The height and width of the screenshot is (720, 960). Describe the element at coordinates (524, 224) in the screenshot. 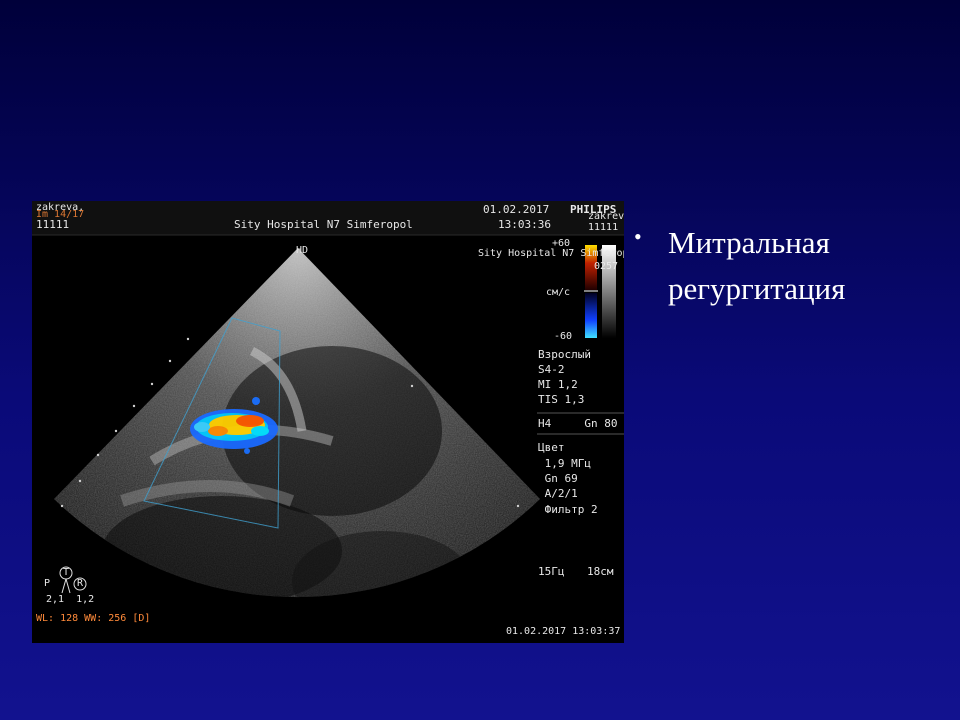

I see `exam-time: 13:03:36` at that location.